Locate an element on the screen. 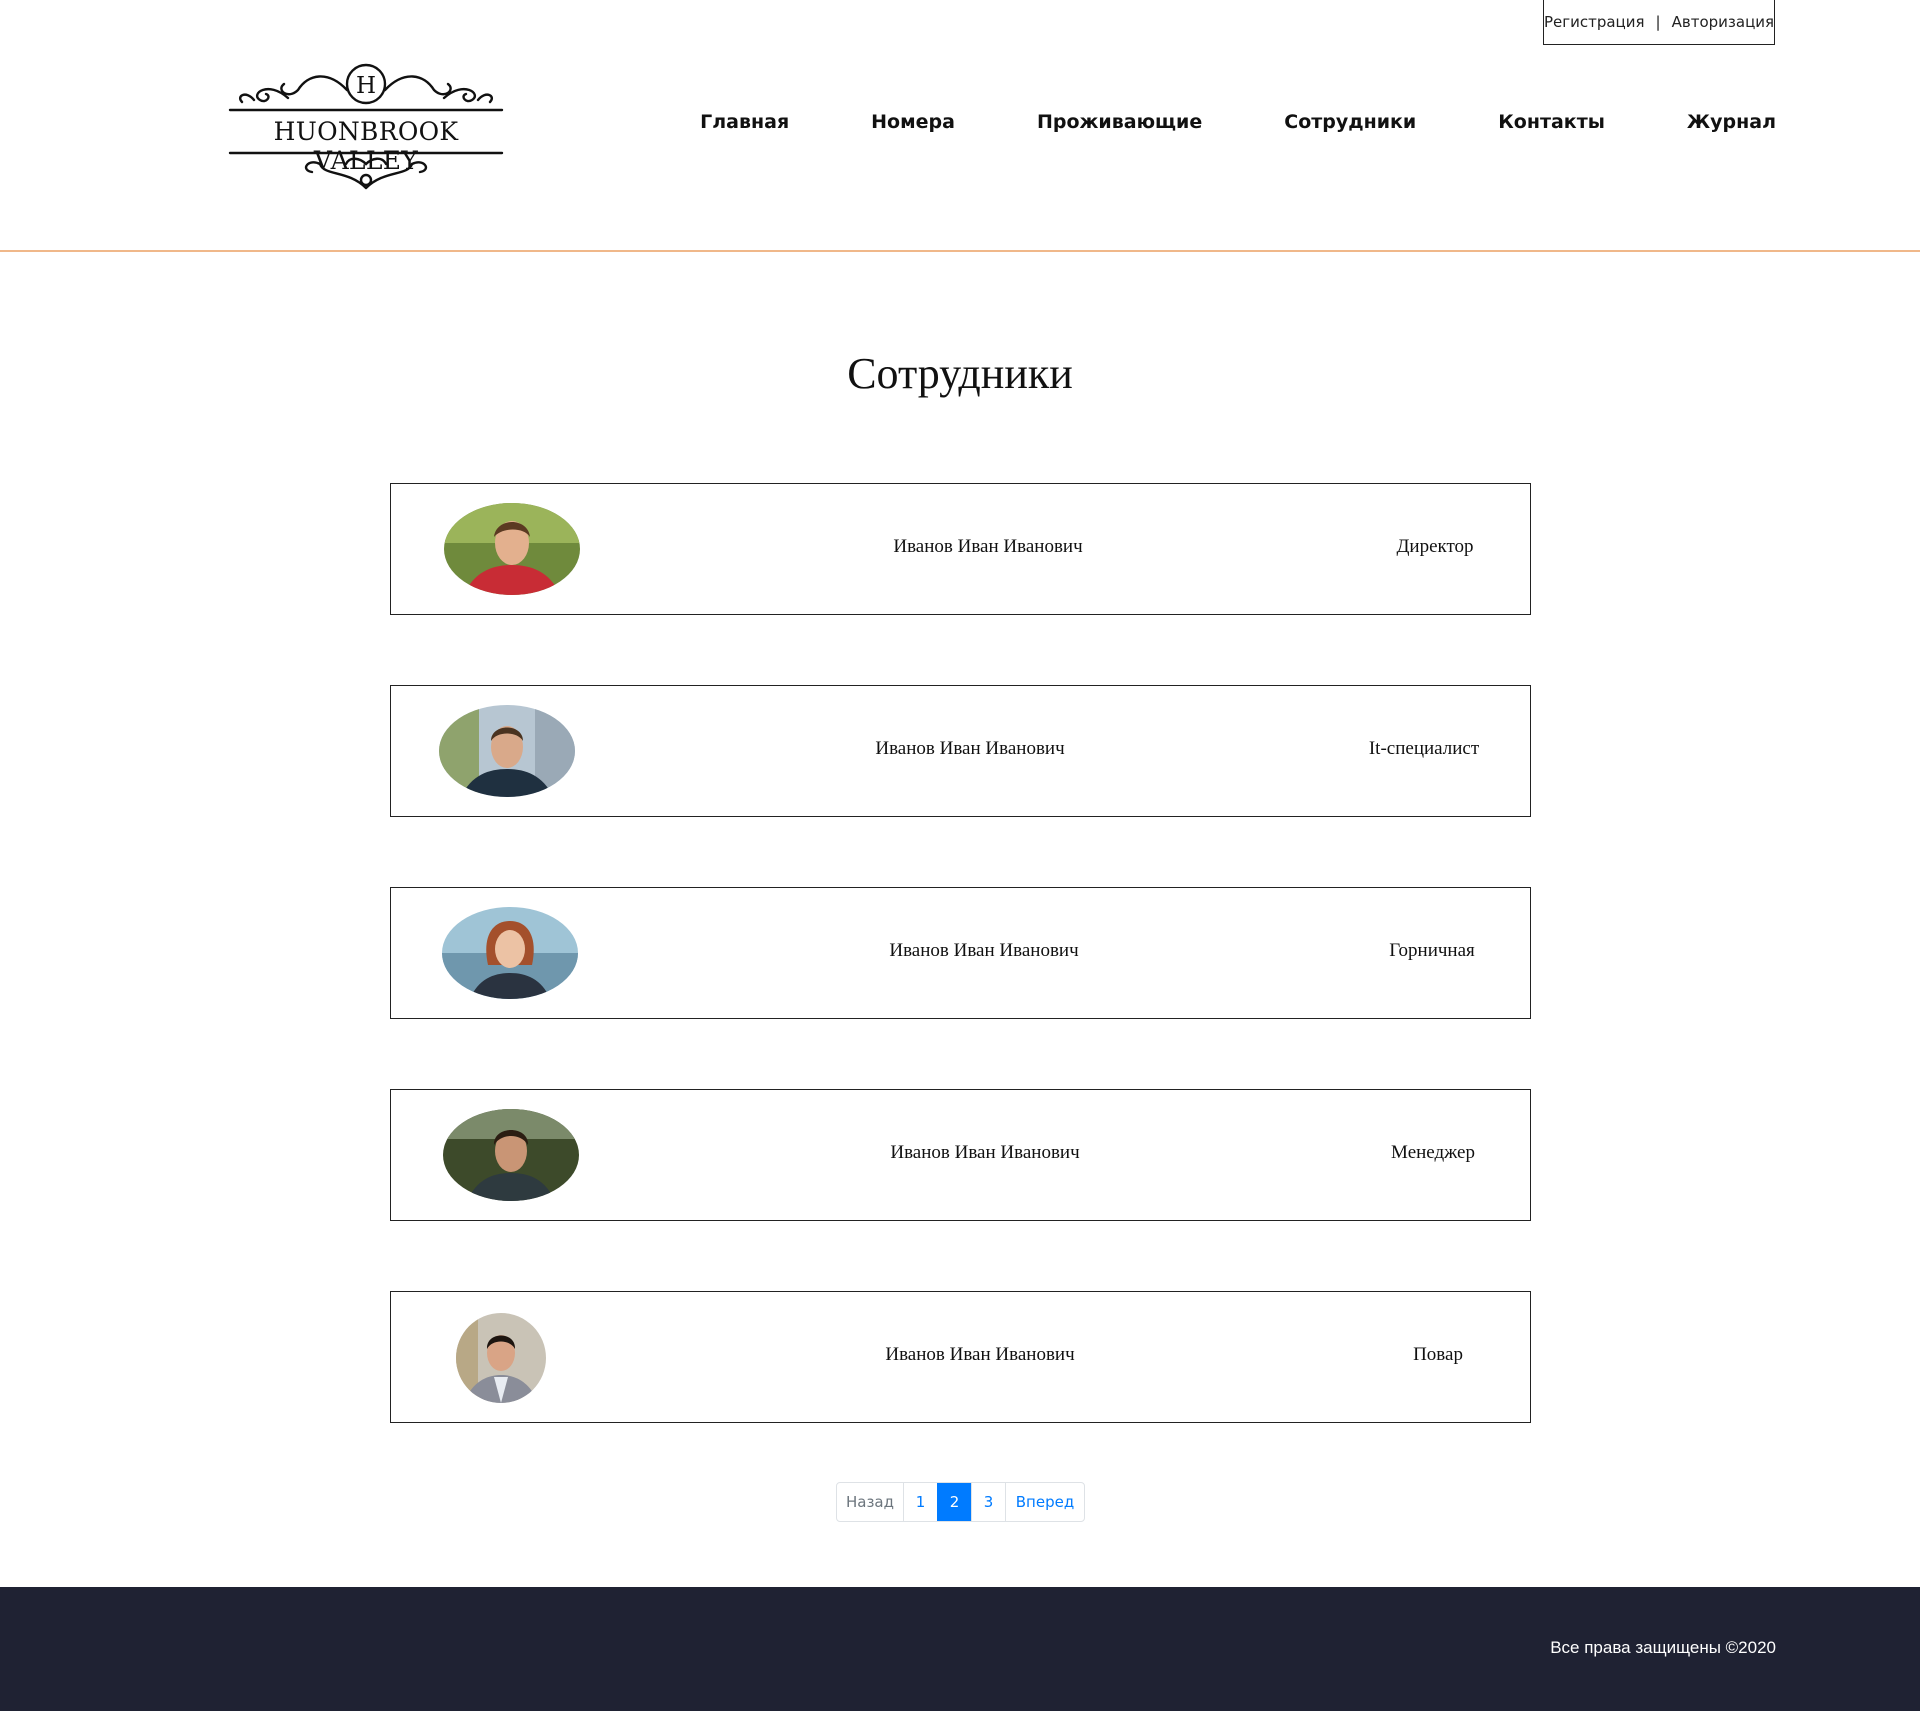 The height and width of the screenshot is (1726, 1920). employee-role: It-специалист is located at coordinates (1424, 748).